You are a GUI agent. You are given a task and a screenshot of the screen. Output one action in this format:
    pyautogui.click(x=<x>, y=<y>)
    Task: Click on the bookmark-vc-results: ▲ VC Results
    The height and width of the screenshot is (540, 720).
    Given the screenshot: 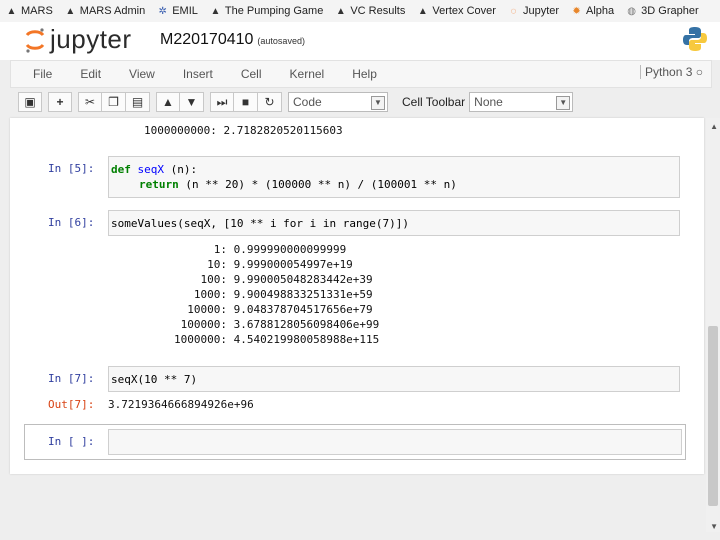 What is the action you would take?
    pyautogui.click(x=370, y=11)
    